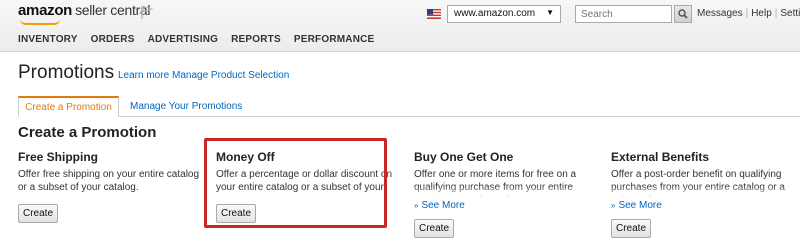 This screenshot has height=246, width=800. I want to click on search-input, so click(623, 14).